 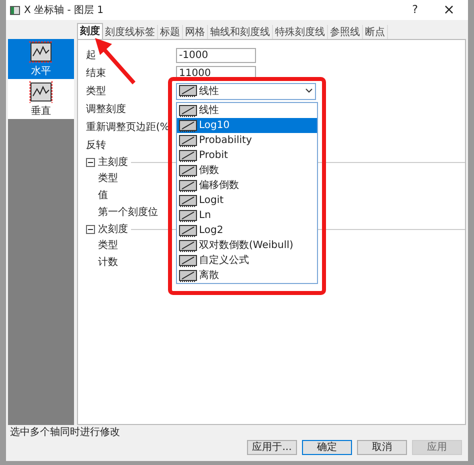 What do you see at coordinates (449, 10) in the screenshot?
I see `close-button: ×` at bounding box center [449, 10].